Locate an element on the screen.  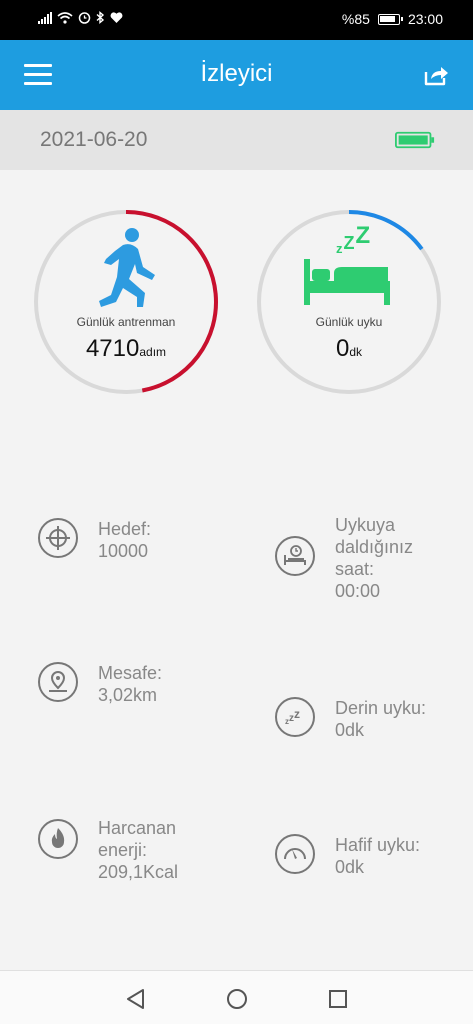
sleep-bed-icon is located at coordinates (347, 282).